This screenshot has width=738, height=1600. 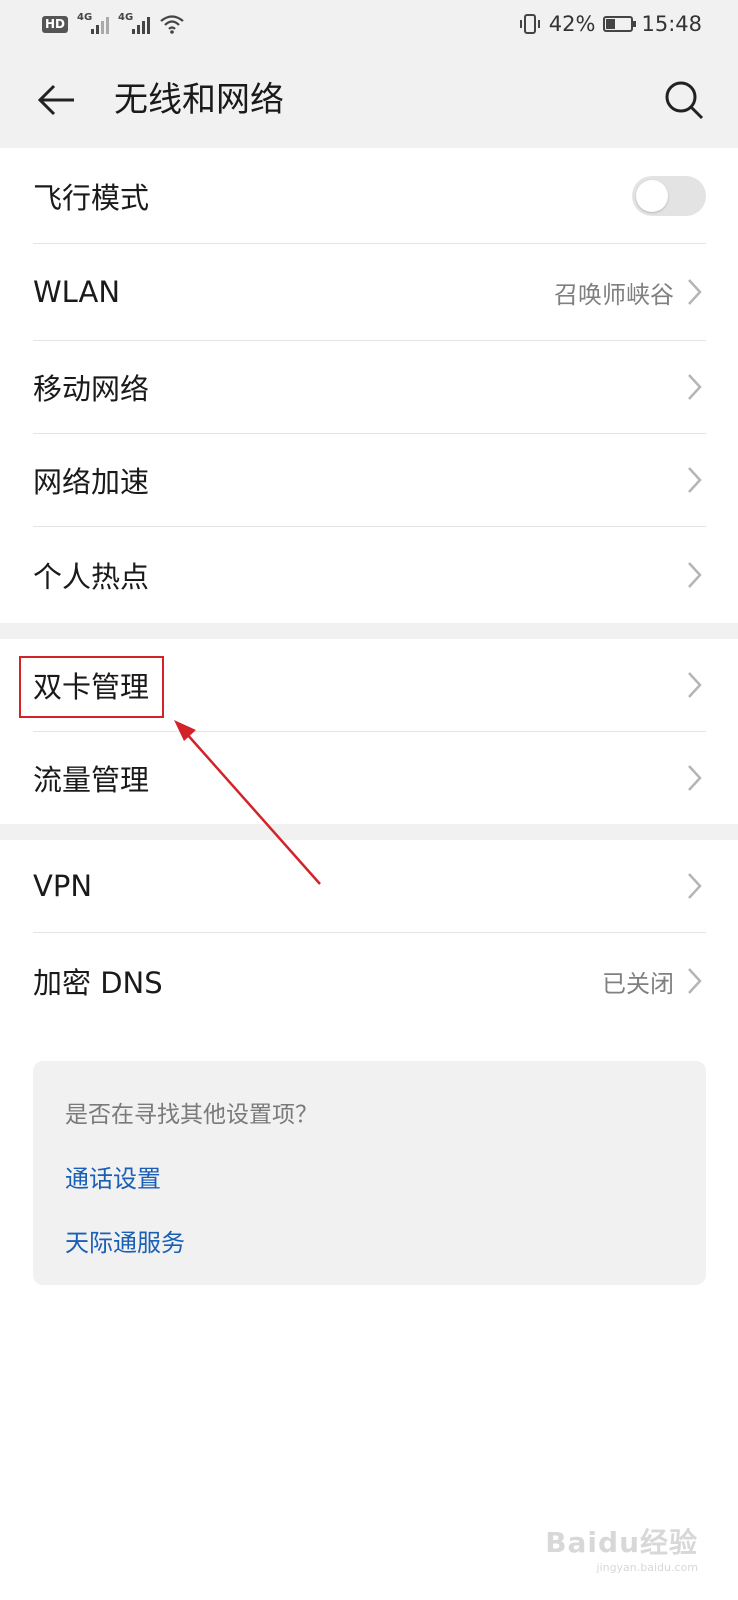 What do you see at coordinates (572, 24) in the screenshot?
I see `battery-percent: 42%` at bounding box center [572, 24].